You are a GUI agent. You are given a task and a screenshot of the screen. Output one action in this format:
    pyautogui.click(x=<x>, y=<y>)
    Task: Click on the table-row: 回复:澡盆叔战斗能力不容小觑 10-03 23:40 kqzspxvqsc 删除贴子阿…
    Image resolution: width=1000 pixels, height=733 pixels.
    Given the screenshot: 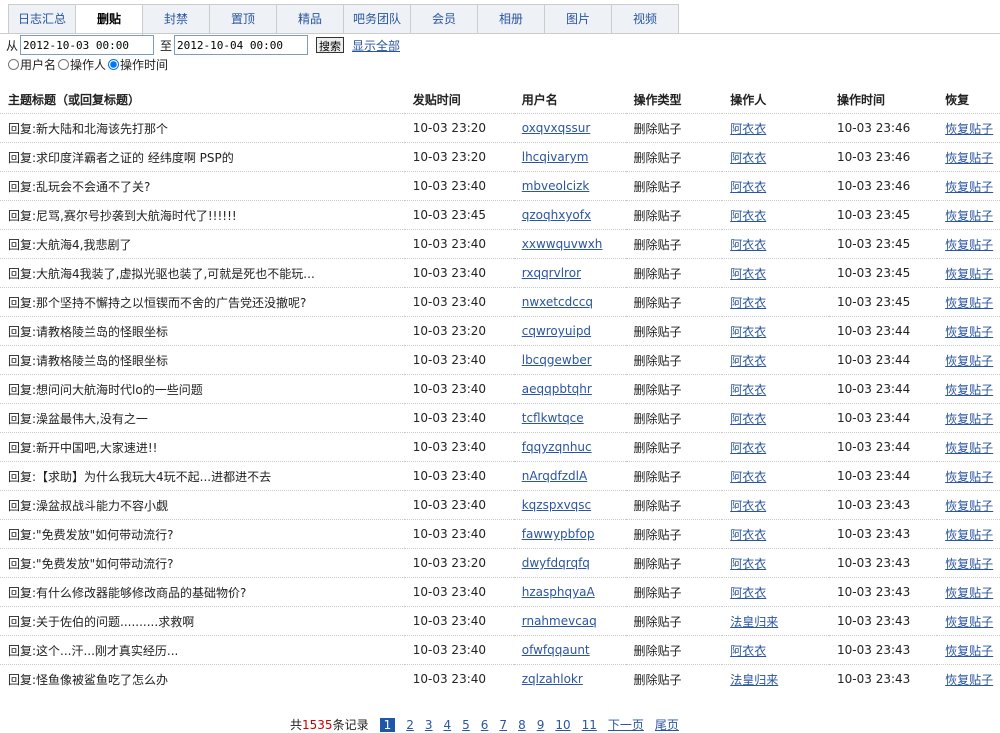 What is the action you would take?
    pyautogui.click(x=500, y=505)
    